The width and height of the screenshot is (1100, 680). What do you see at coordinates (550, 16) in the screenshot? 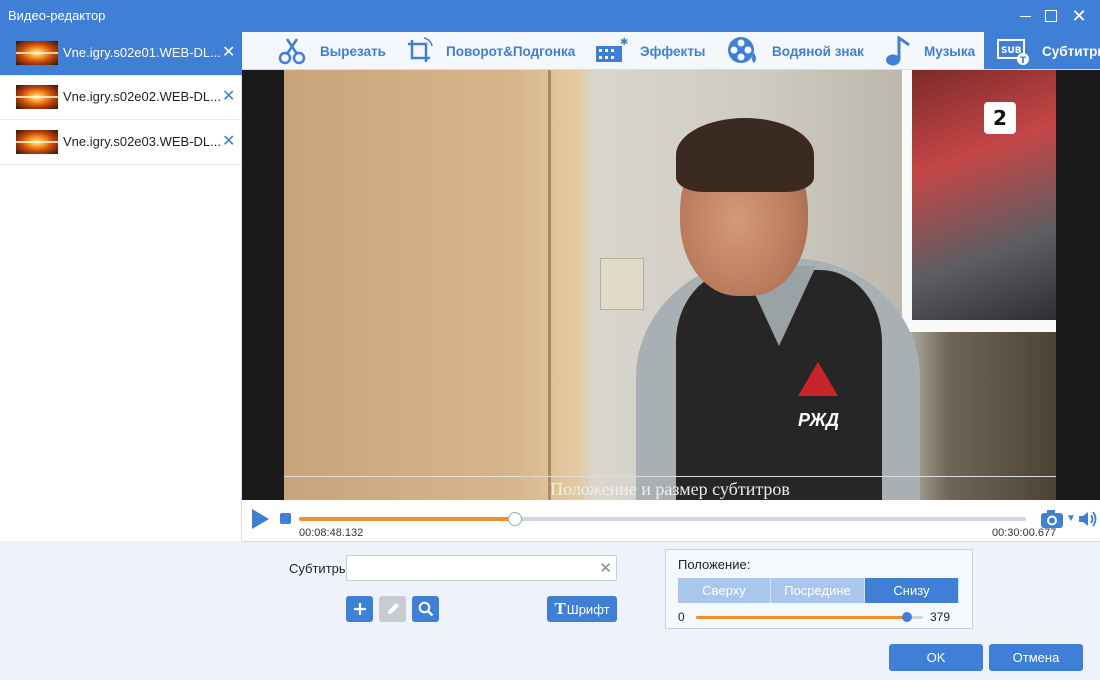
I see `title-bar: Видео-редактор ✕` at bounding box center [550, 16].